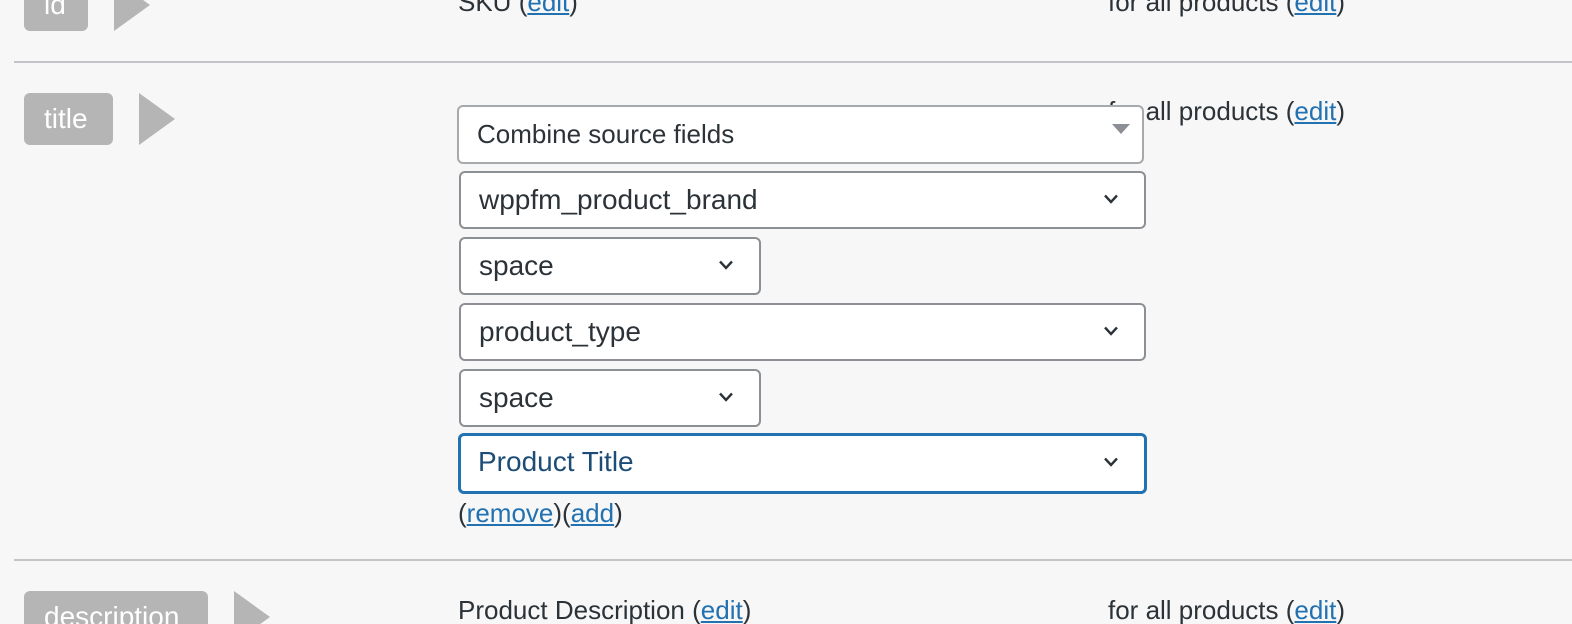 The width and height of the screenshot is (1572, 624). What do you see at coordinates (556, 461) in the screenshot?
I see `source-field-value: Product Title` at bounding box center [556, 461].